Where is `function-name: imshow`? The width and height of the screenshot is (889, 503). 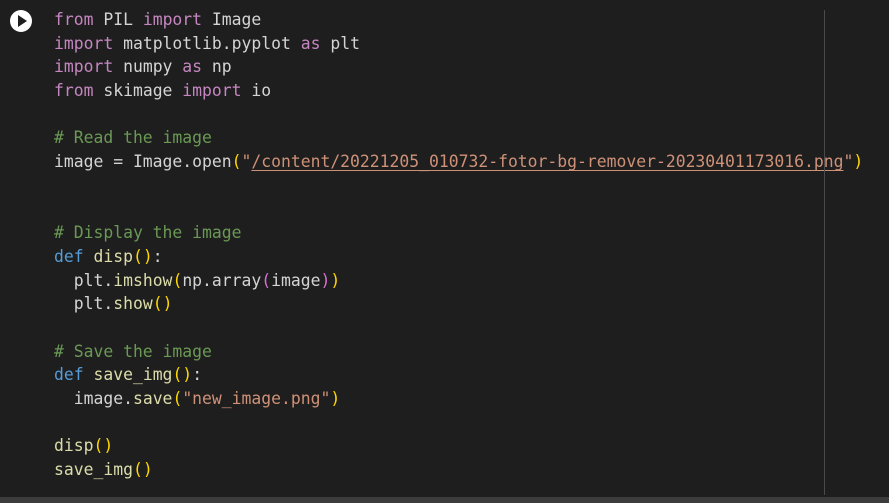
function-name: imshow is located at coordinates (143, 280).